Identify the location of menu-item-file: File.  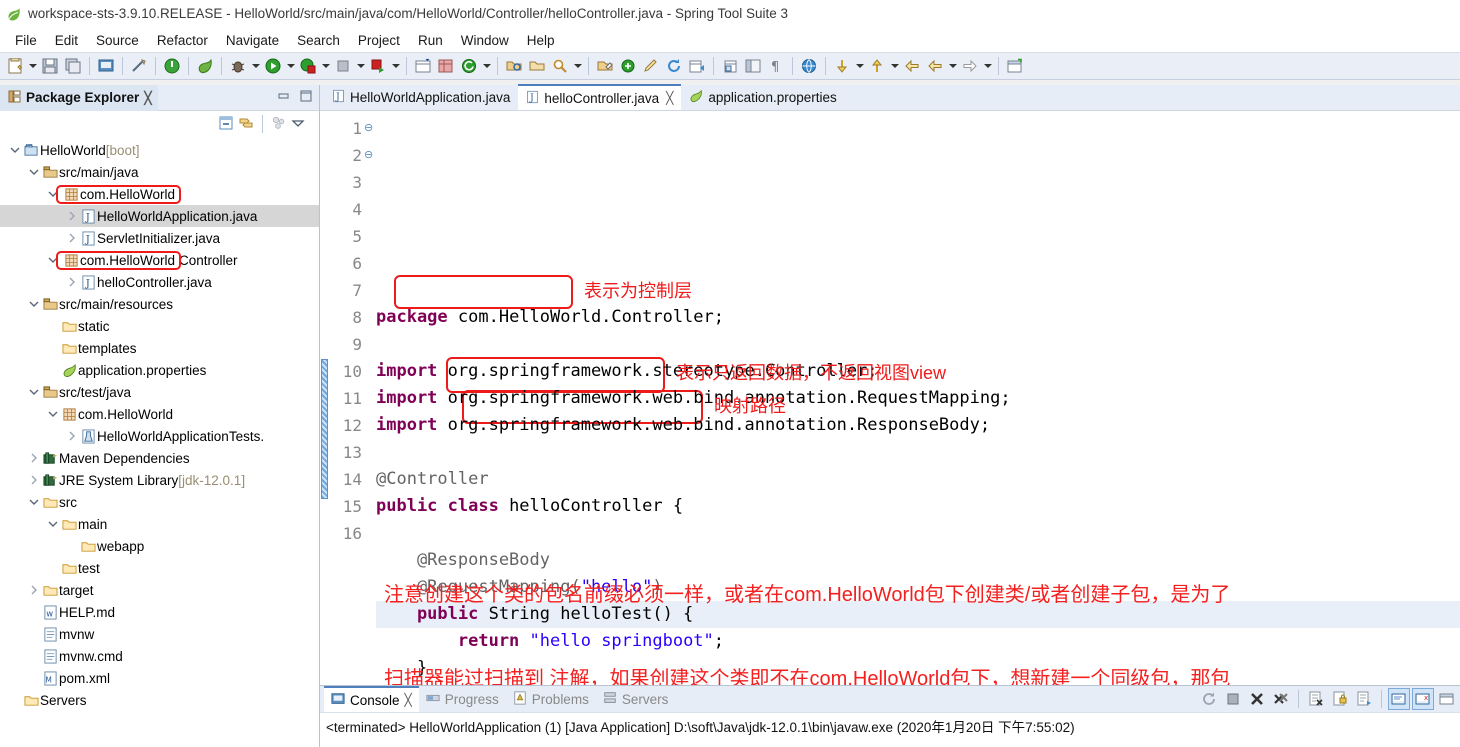
(26, 40).